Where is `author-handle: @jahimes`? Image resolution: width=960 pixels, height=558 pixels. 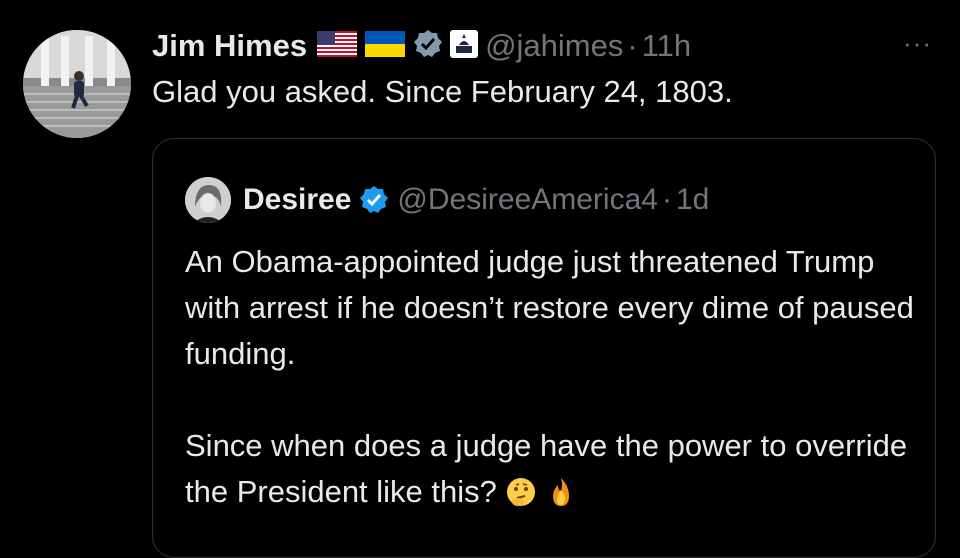 author-handle: @jahimes is located at coordinates (554, 46).